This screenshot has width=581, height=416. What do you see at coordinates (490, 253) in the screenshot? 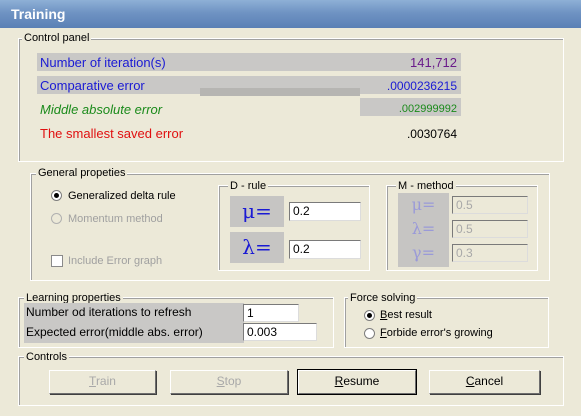
I see `m-method-gamma-input: 0.3` at bounding box center [490, 253].